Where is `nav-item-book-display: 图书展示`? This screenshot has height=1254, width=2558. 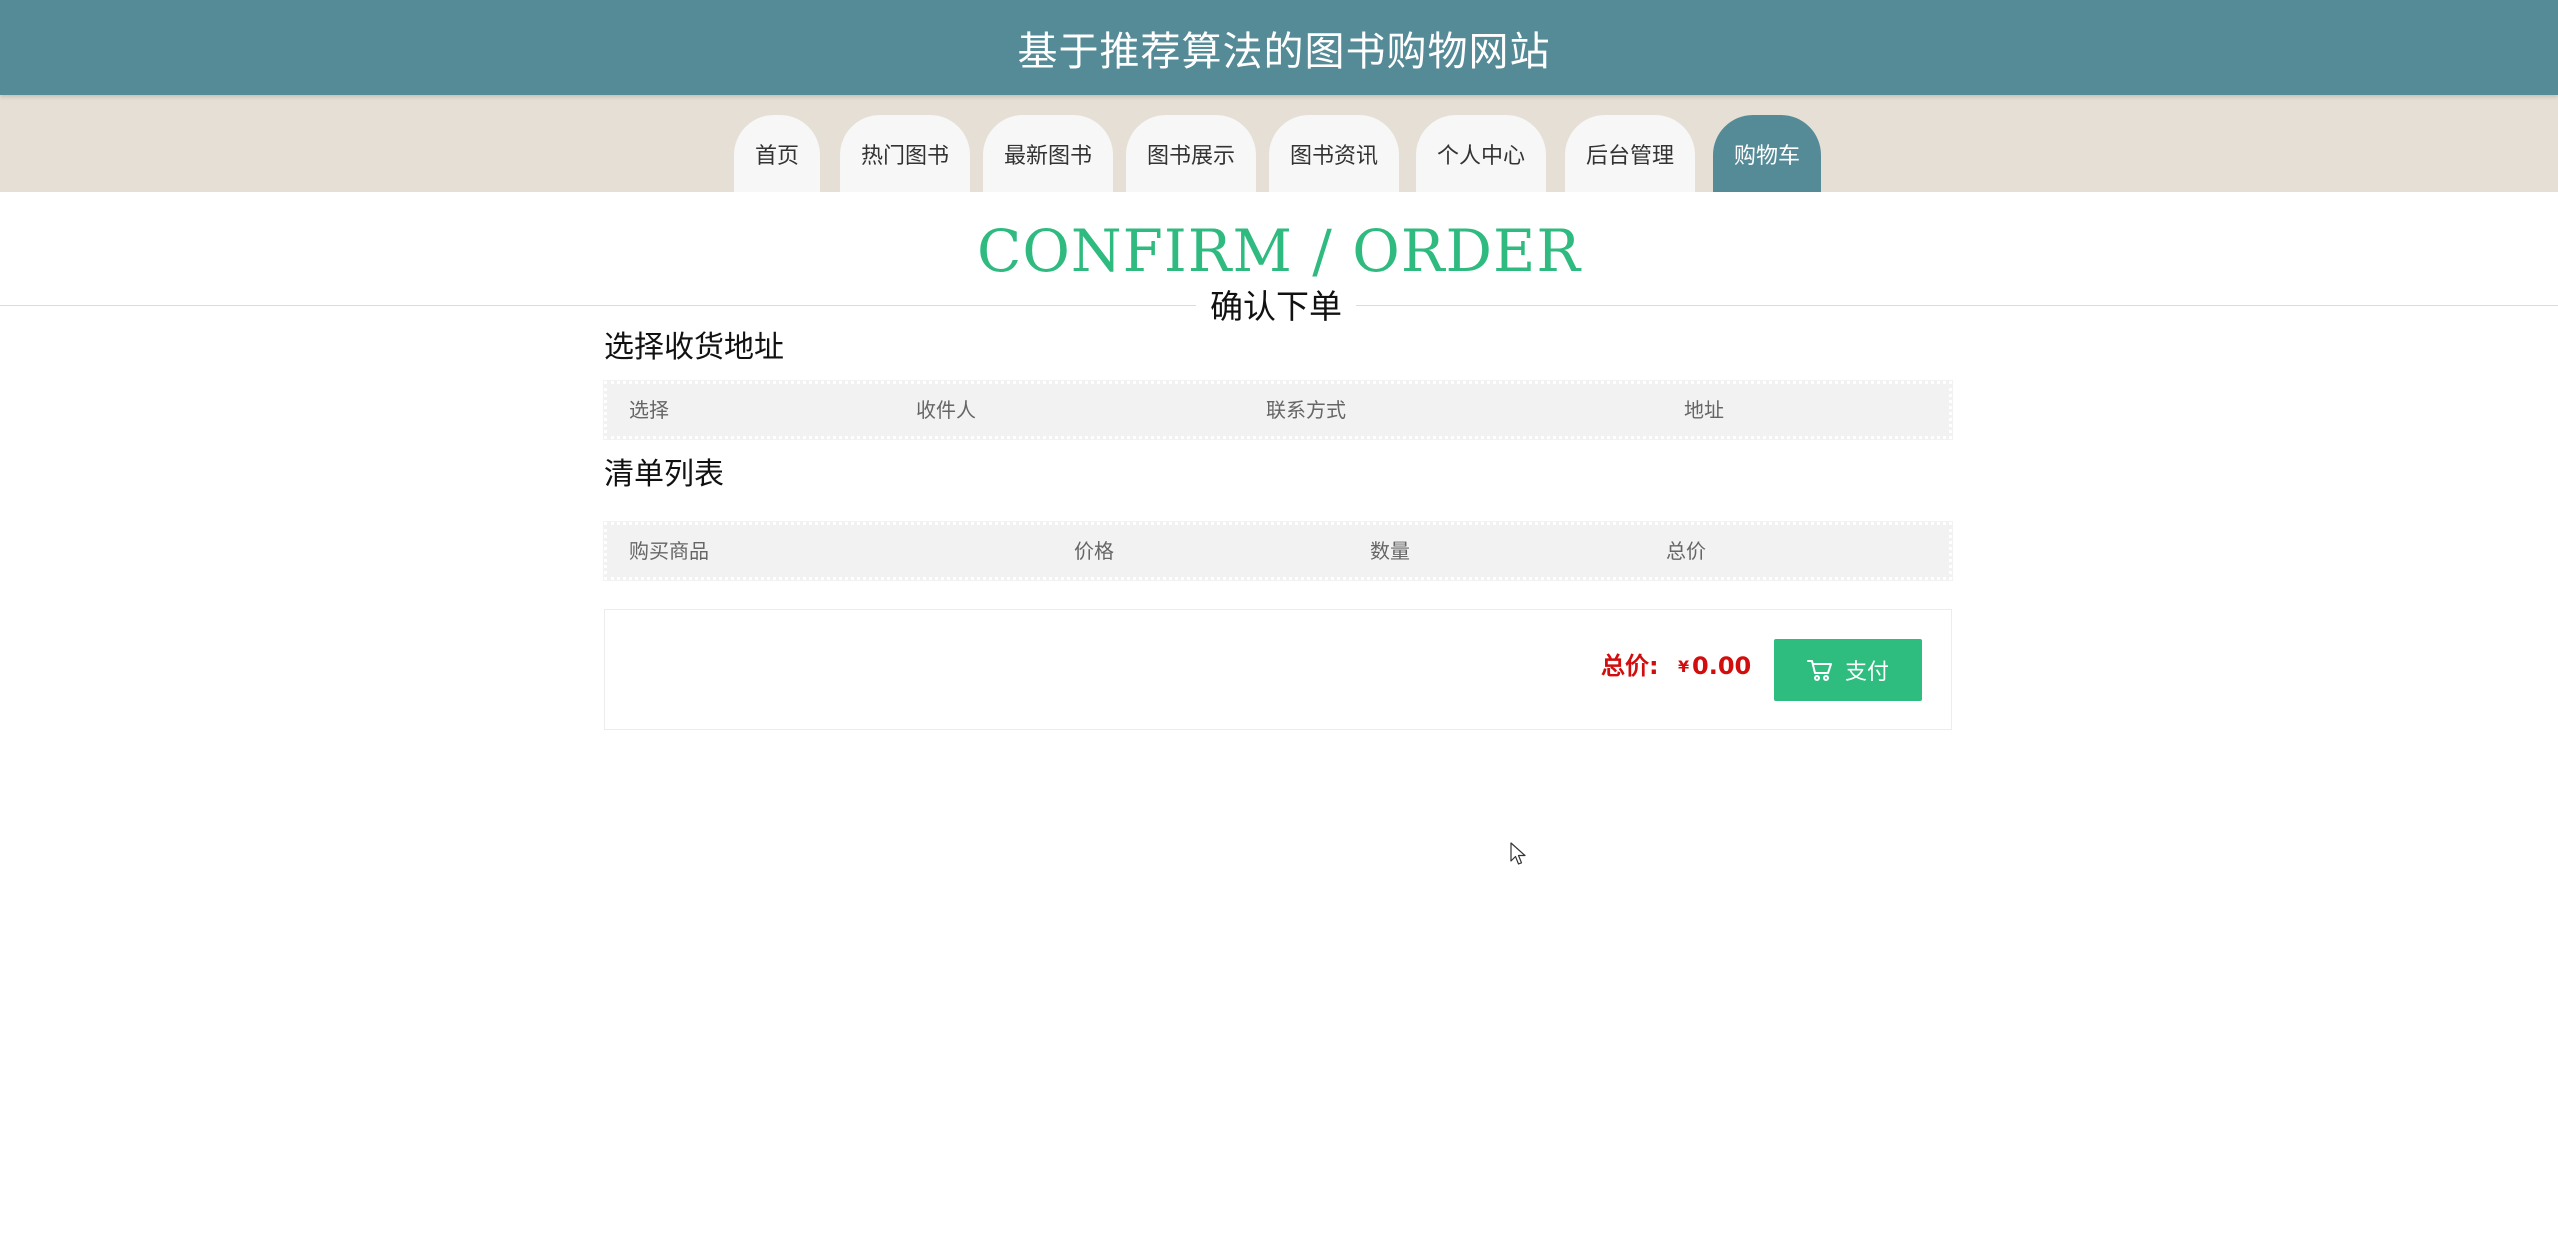 nav-item-book-display: 图书展示 is located at coordinates (1191, 153).